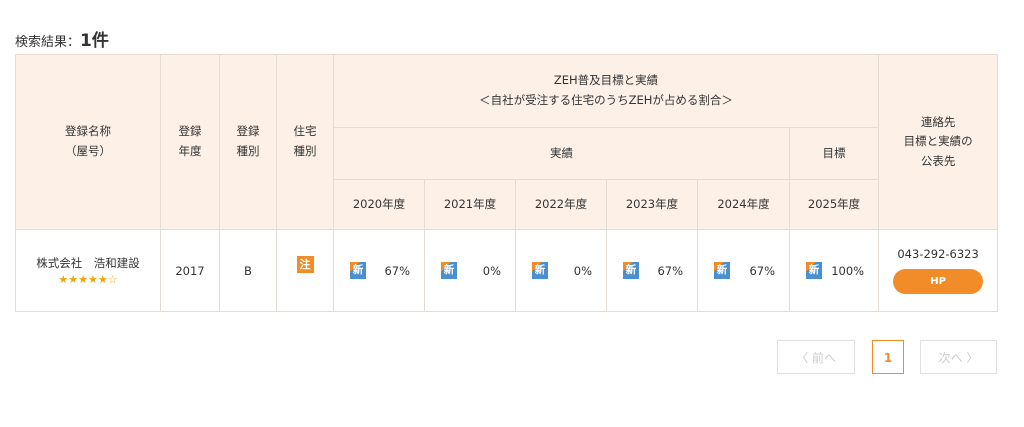 This screenshot has width=1024, height=427. I want to click on header-year-2021: 2021年度, so click(470, 204).